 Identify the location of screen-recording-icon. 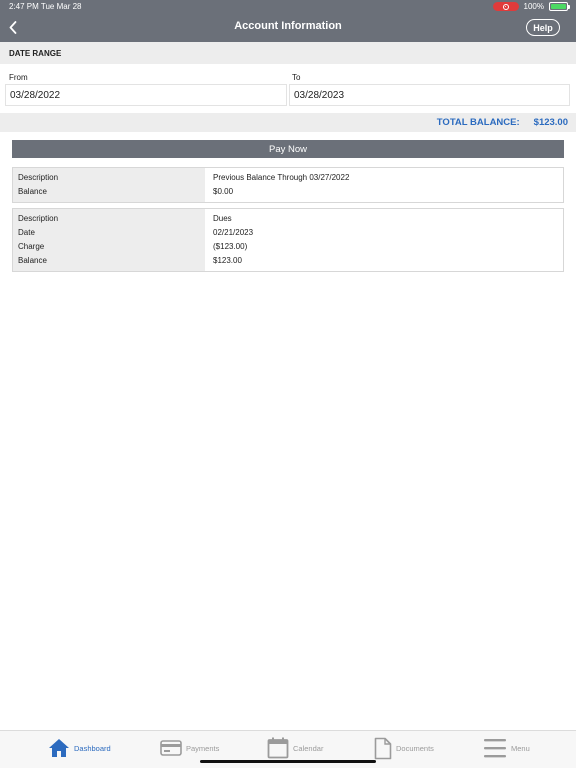
(505, 6).